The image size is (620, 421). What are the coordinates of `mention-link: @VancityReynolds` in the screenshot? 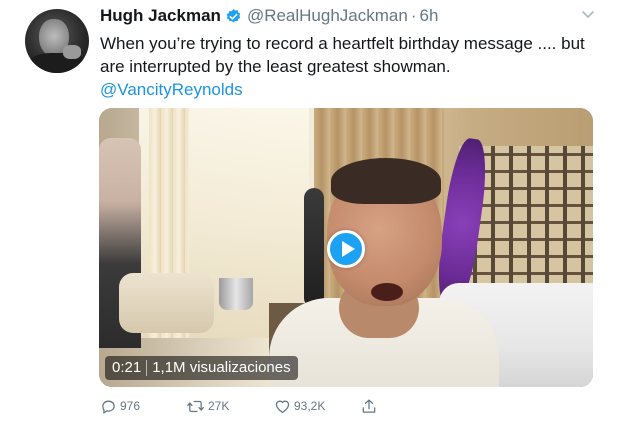 It's located at (171, 89).